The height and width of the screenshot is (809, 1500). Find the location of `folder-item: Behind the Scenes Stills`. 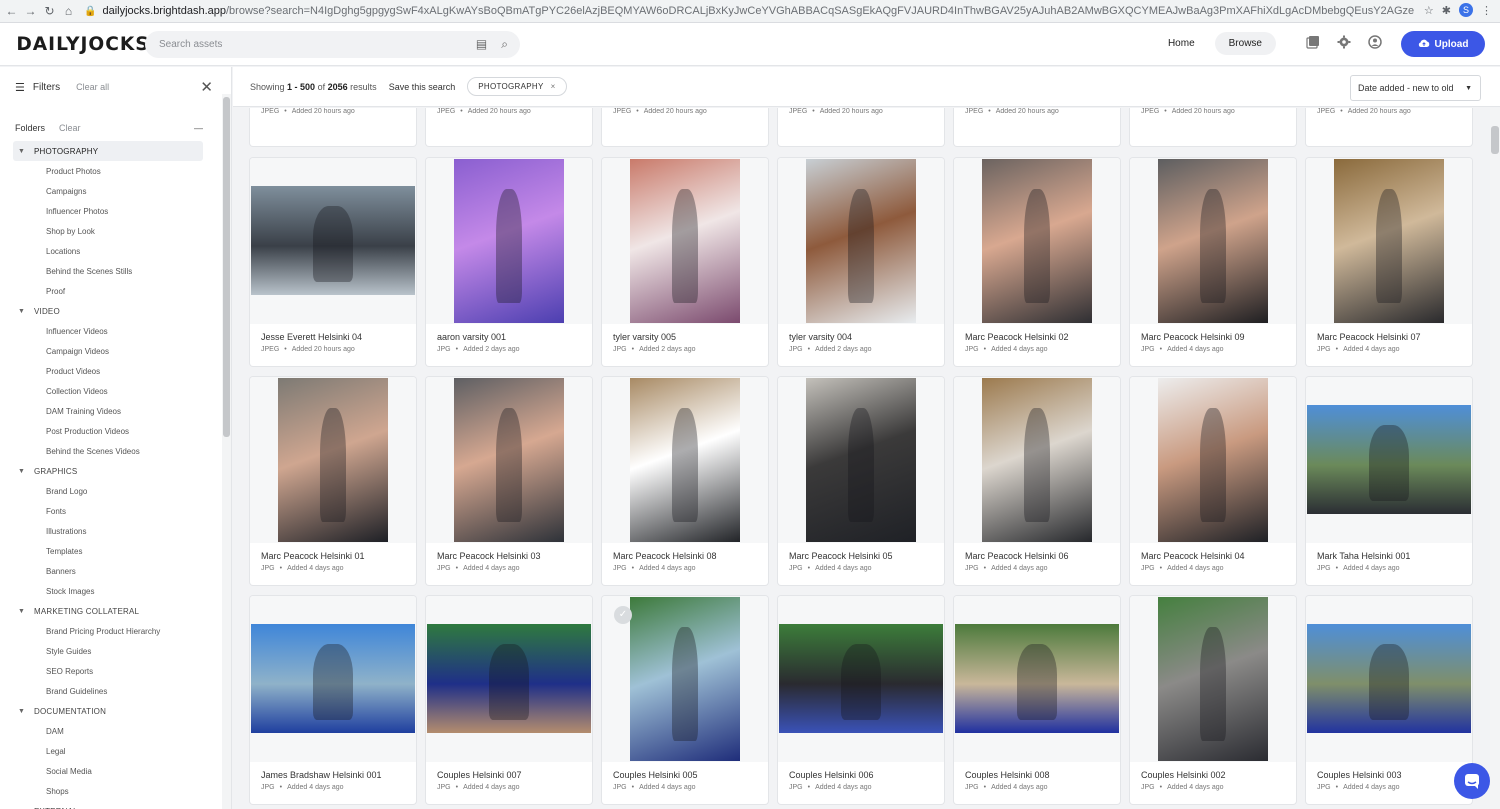

folder-item: Behind the Scenes Stills is located at coordinates (115, 271).